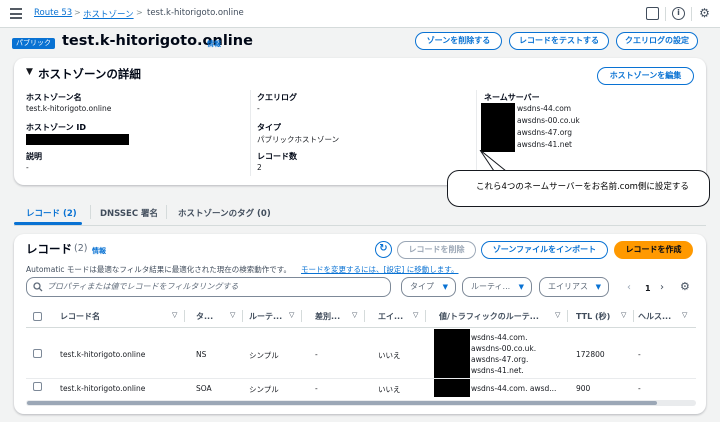  What do you see at coordinates (49, 249) in the screenshot?
I see `records-title: レコード` at bounding box center [49, 249].